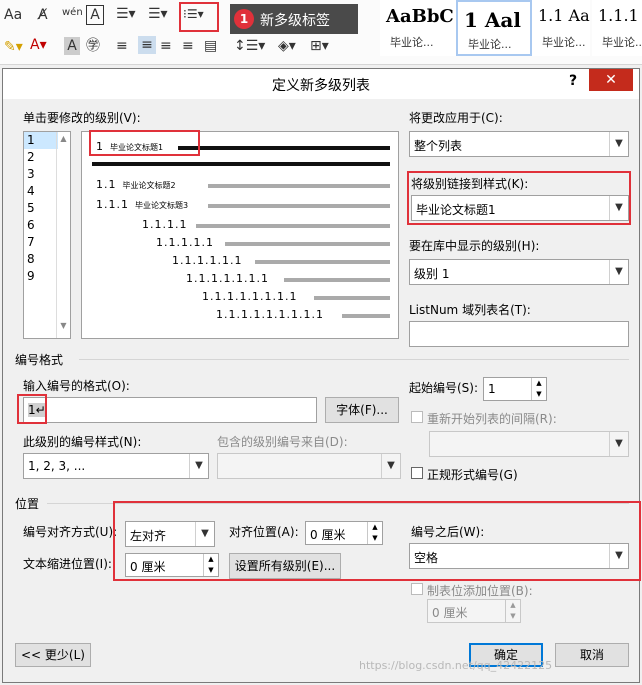 Image resolution: width=642 pixels, height=685 pixels. What do you see at coordinates (116, 466) in the screenshot?
I see `number-style-select: 1, 2, 3, ... ▼` at bounding box center [116, 466].